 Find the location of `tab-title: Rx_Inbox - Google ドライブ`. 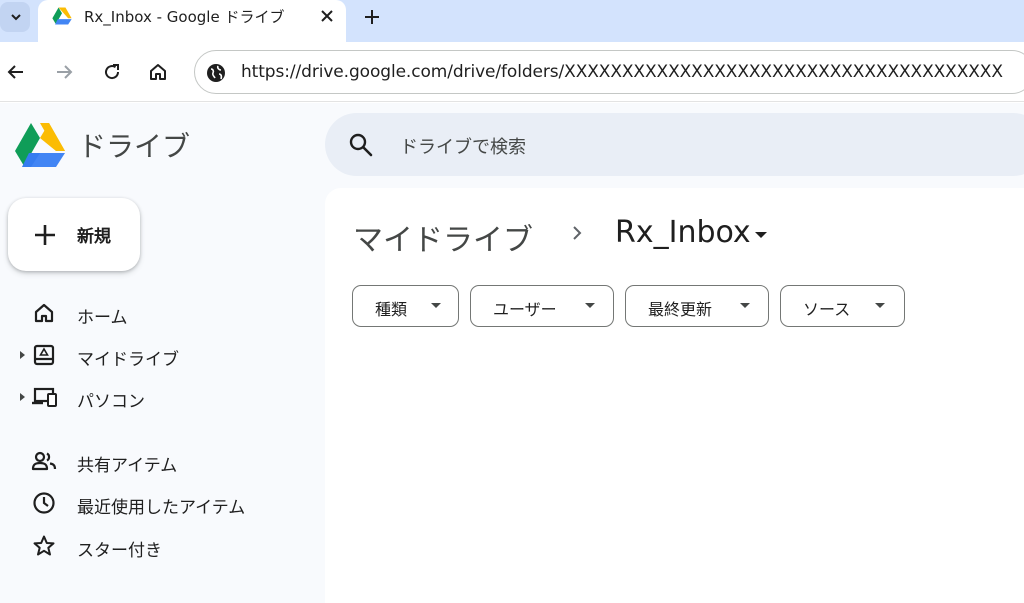

tab-title: Rx_Inbox - Google ドライブ is located at coordinates (184, 17).